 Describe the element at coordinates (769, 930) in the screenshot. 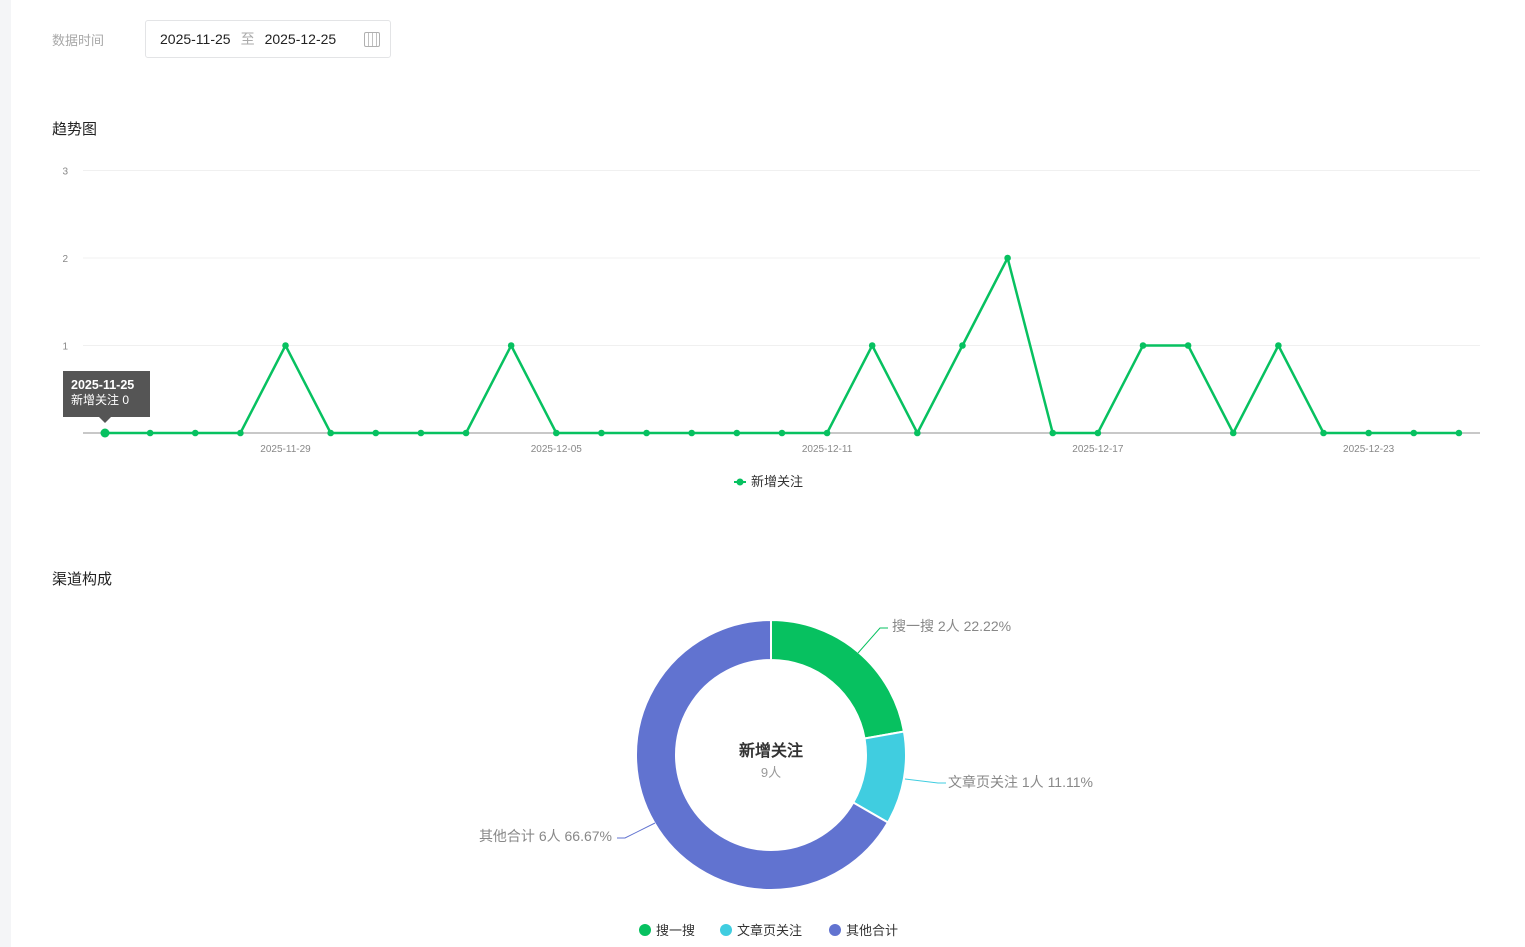

I see `legend-label: 文章页关注` at that location.